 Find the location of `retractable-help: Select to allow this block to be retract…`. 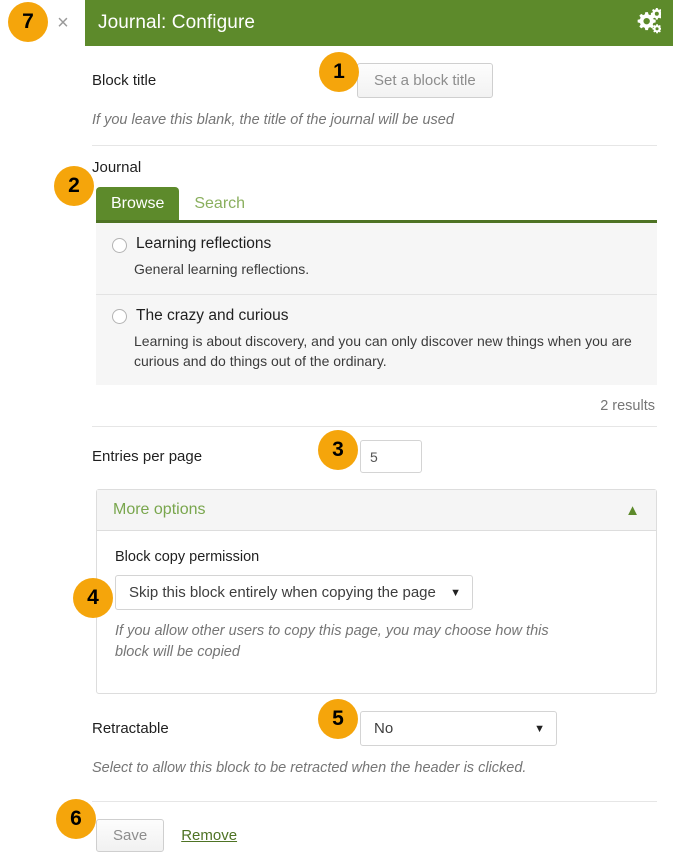

retractable-help: Select to allow this block to be retract… is located at coordinates (309, 768).